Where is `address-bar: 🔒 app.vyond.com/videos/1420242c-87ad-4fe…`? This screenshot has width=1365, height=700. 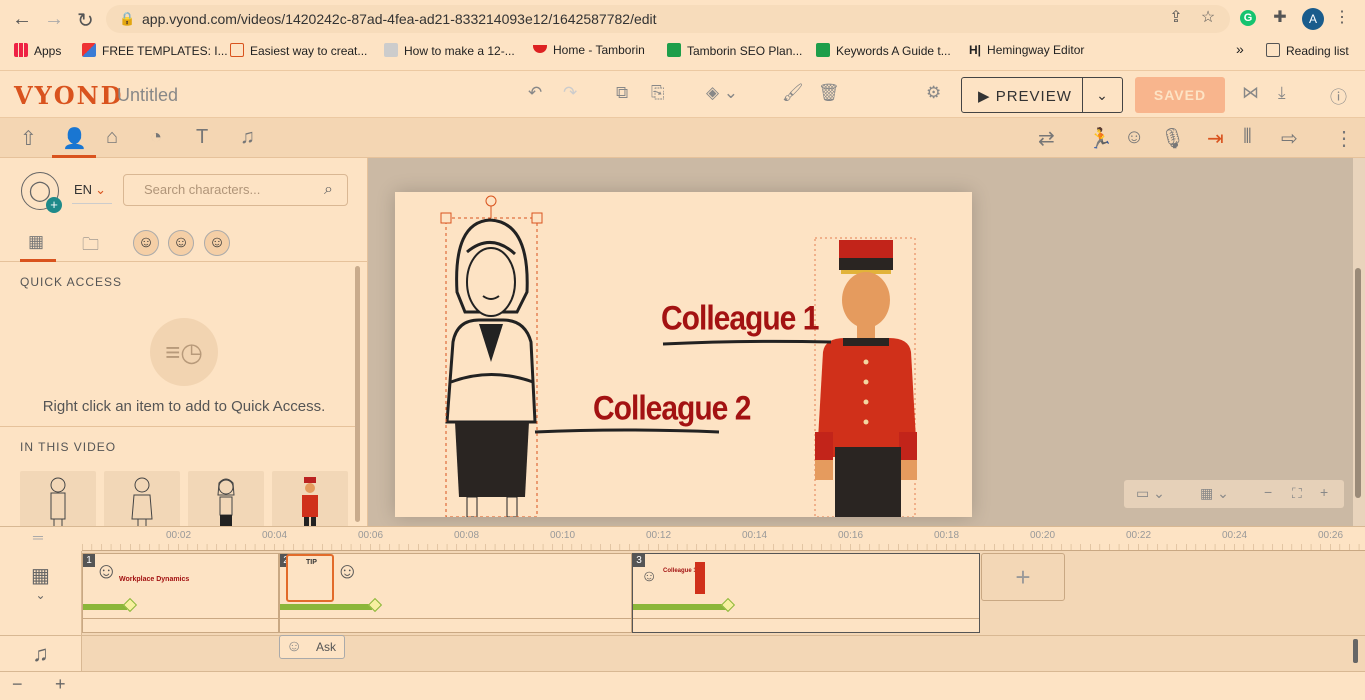
address-bar: 🔒 app.vyond.com/videos/1420242c-87ad-4fe… is located at coordinates (668, 19).